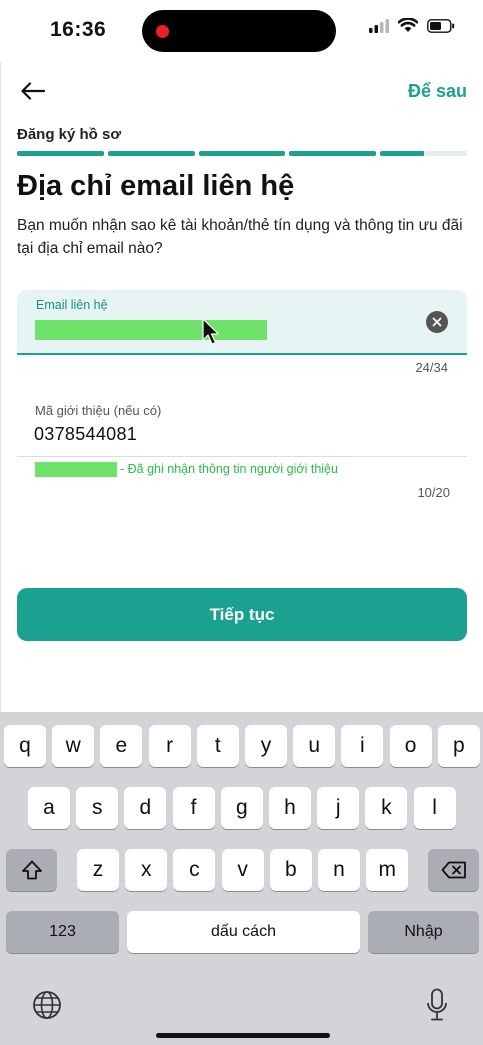  What do you see at coordinates (98, 870) in the screenshot?
I see `key-z: z` at bounding box center [98, 870].